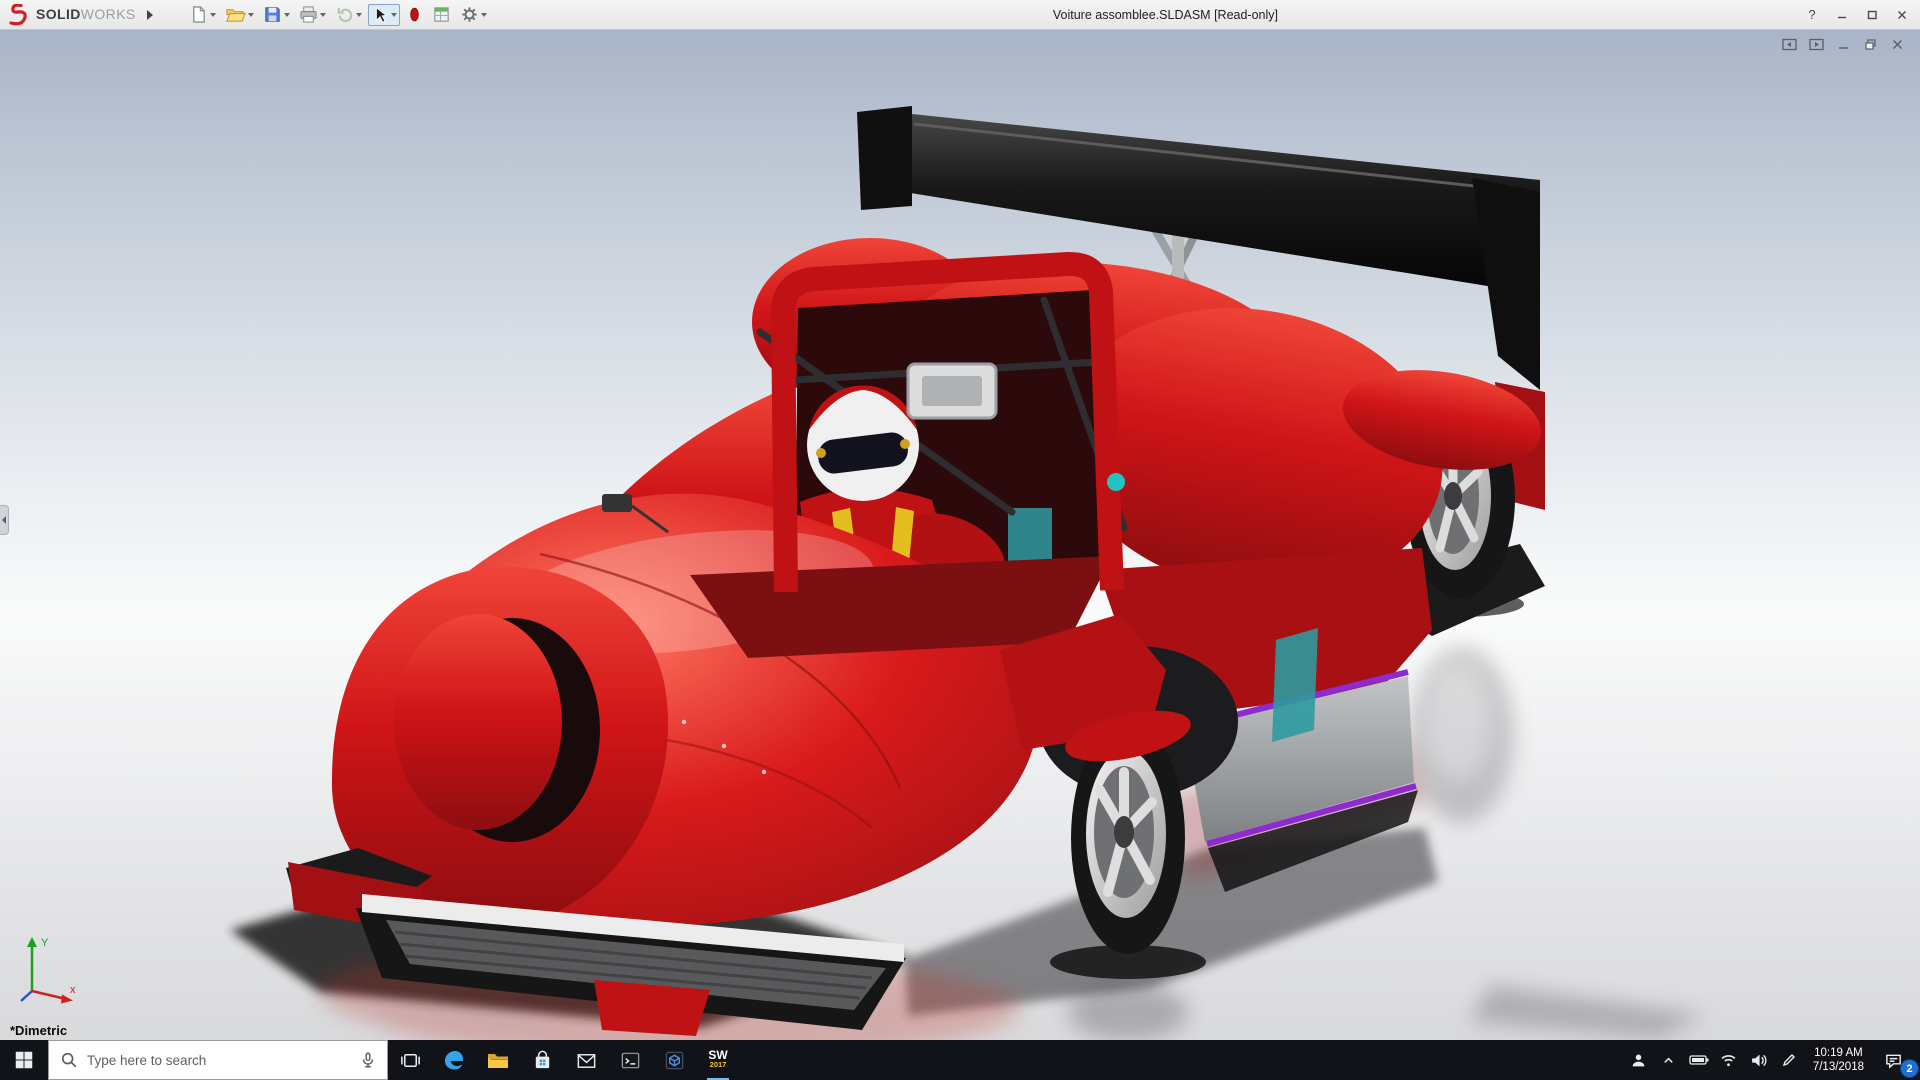 The width and height of the screenshot is (1920, 1080). What do you see at coordinates (469, 14) in the screenshot?
I see `options-gear-icon` at bounding box center [469, 14].